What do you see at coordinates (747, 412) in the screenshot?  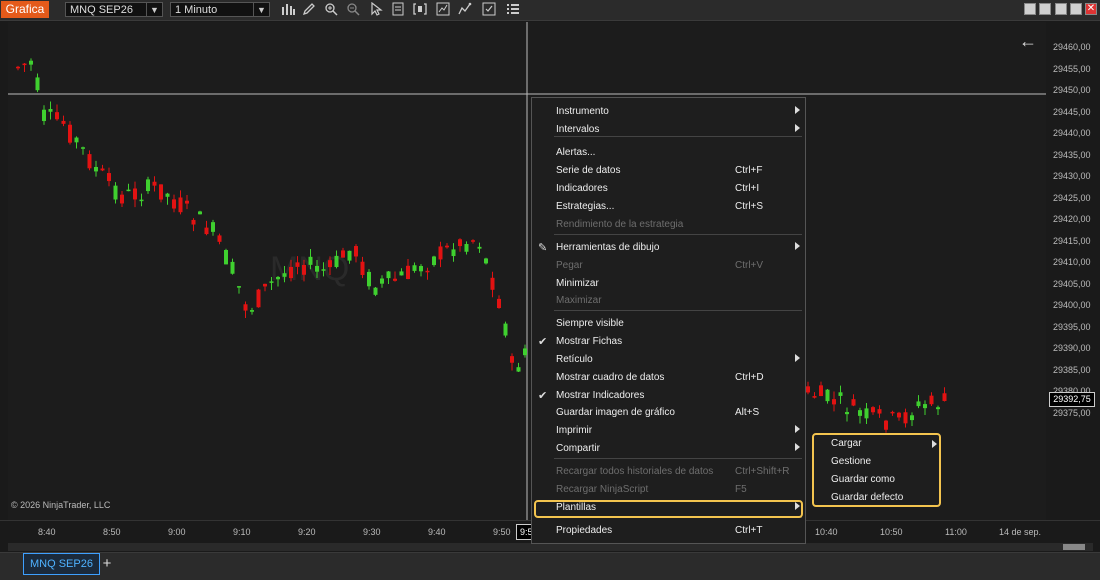 I see `menu-item-shortcut: Alt+S` at bounding box center [747, 412].